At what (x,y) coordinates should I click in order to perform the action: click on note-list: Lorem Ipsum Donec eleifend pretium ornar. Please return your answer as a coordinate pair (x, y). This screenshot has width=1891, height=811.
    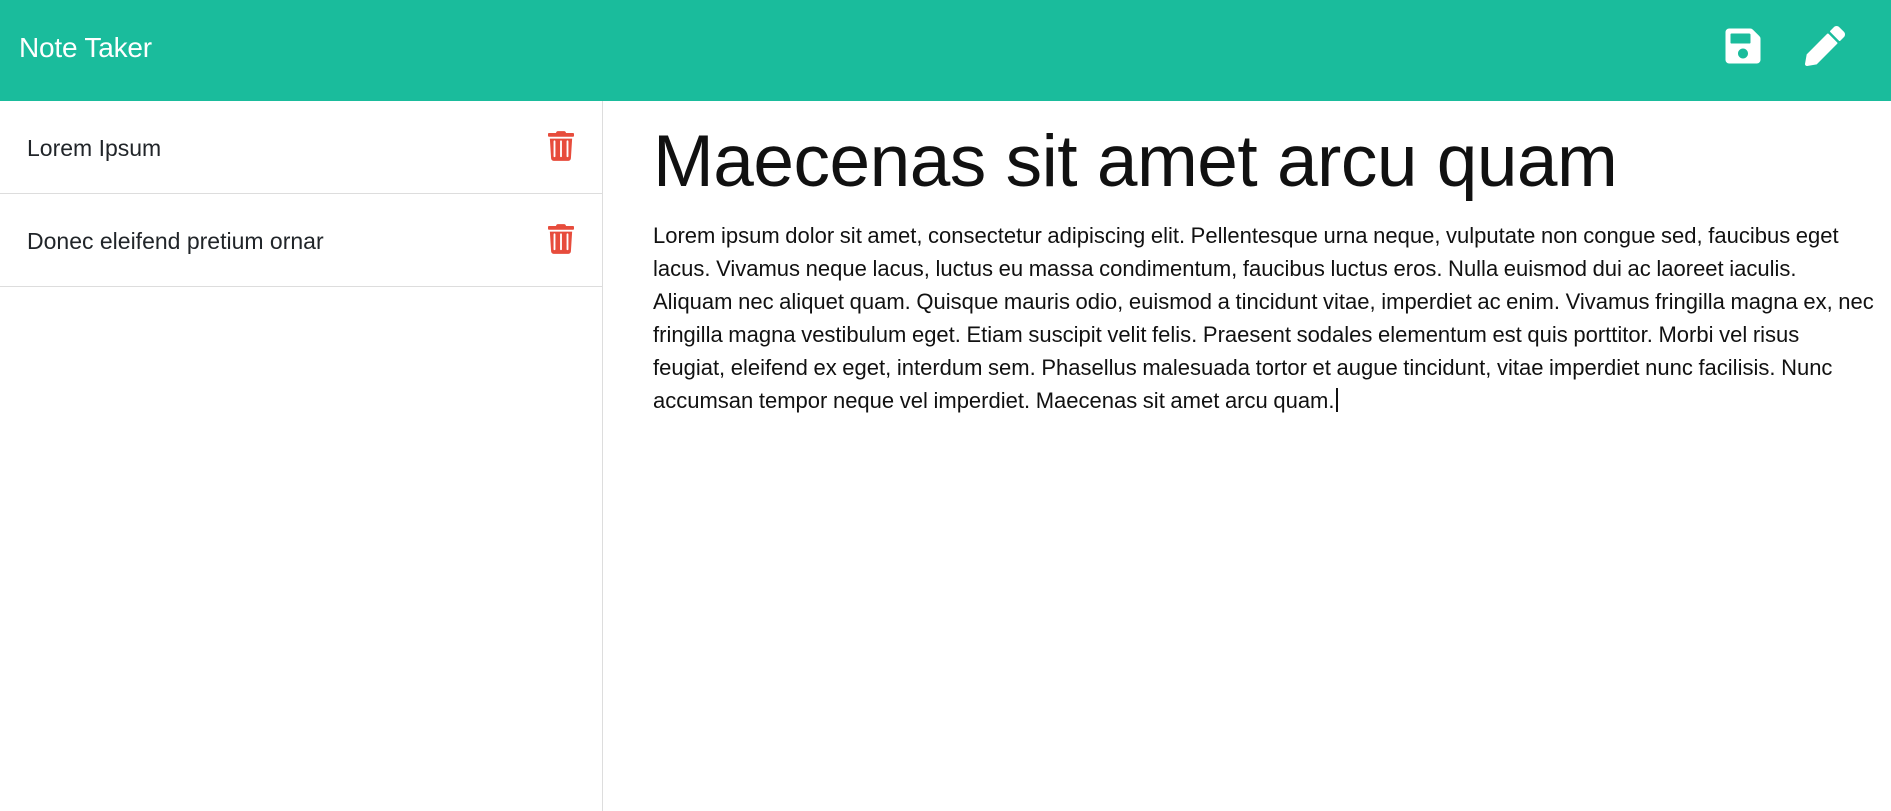
    Looking at the image, I should click on (301, 194).